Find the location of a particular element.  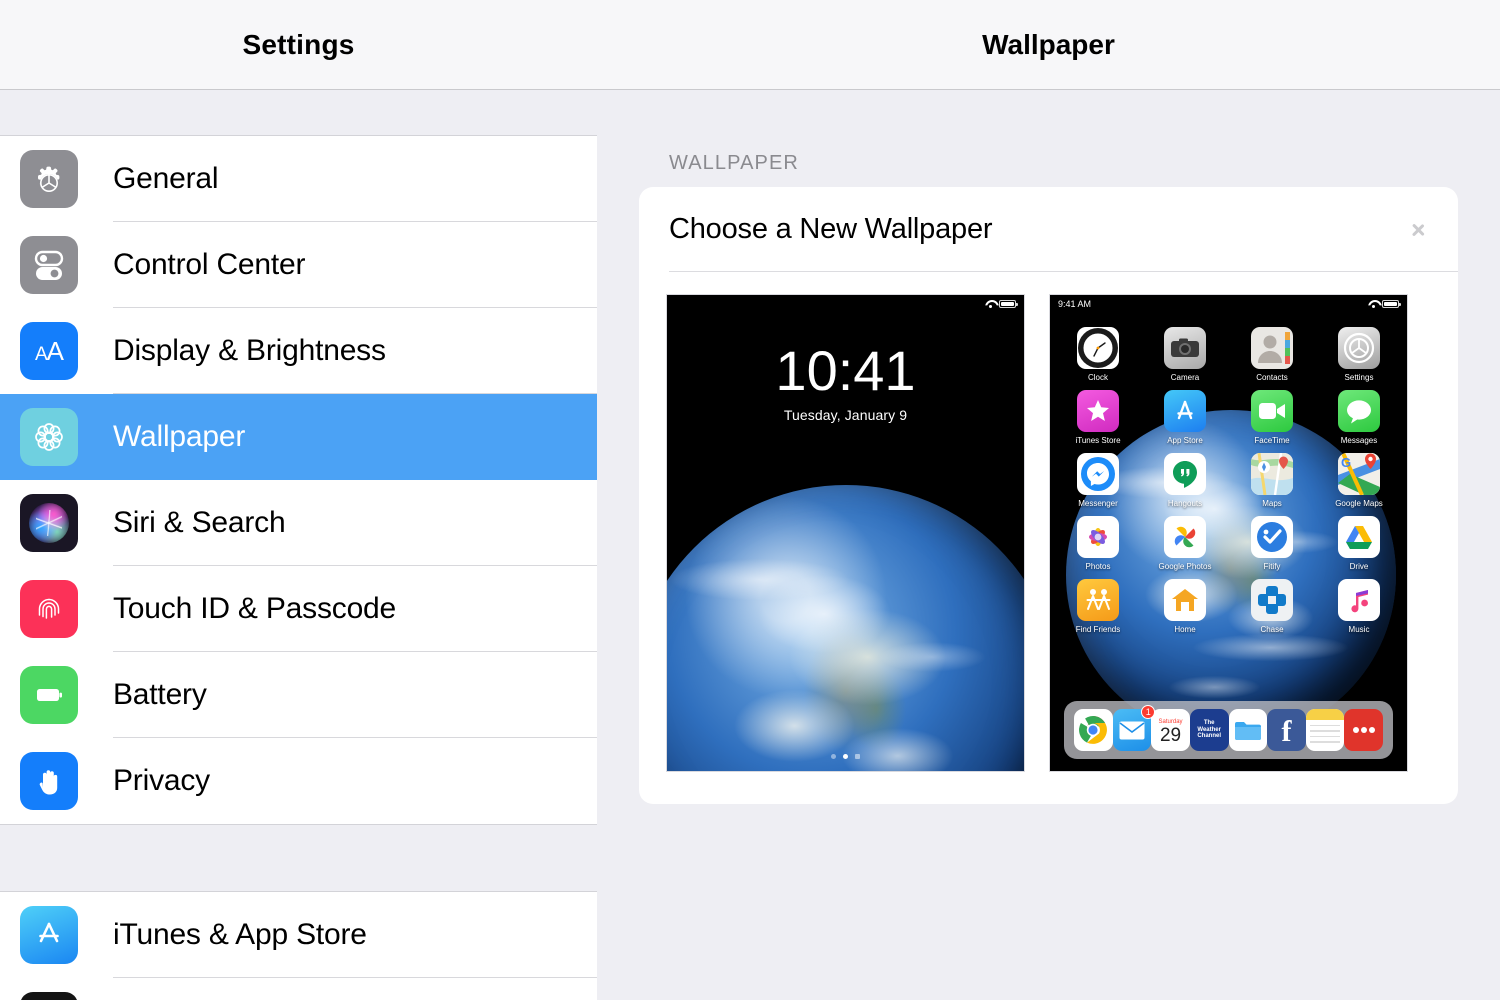

notes-app-icon is located at coordinates (1325, 730).